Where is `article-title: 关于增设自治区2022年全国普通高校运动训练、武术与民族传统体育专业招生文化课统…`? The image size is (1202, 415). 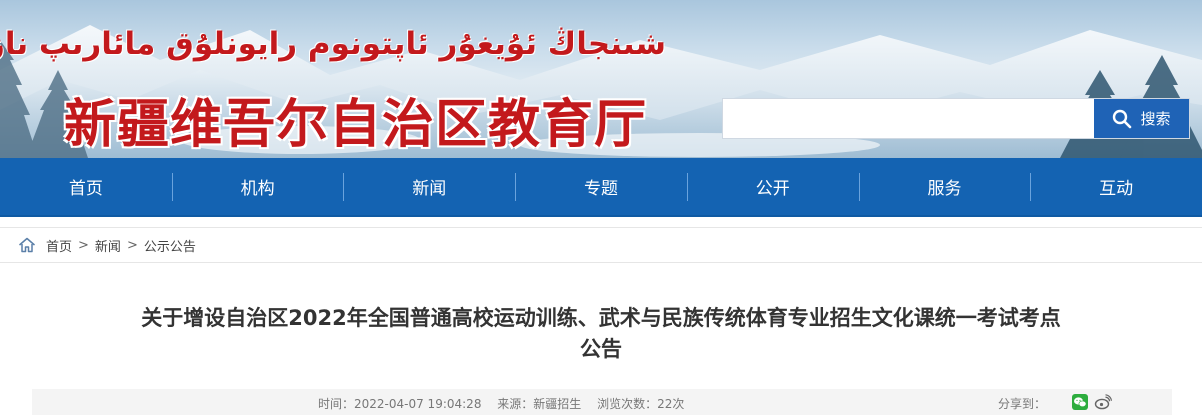 article-title: 关于增设自治区2022年全国普通高校运动训练、武术与民族传统体育专业招生文化课统… is located at coordinates (601, 334).